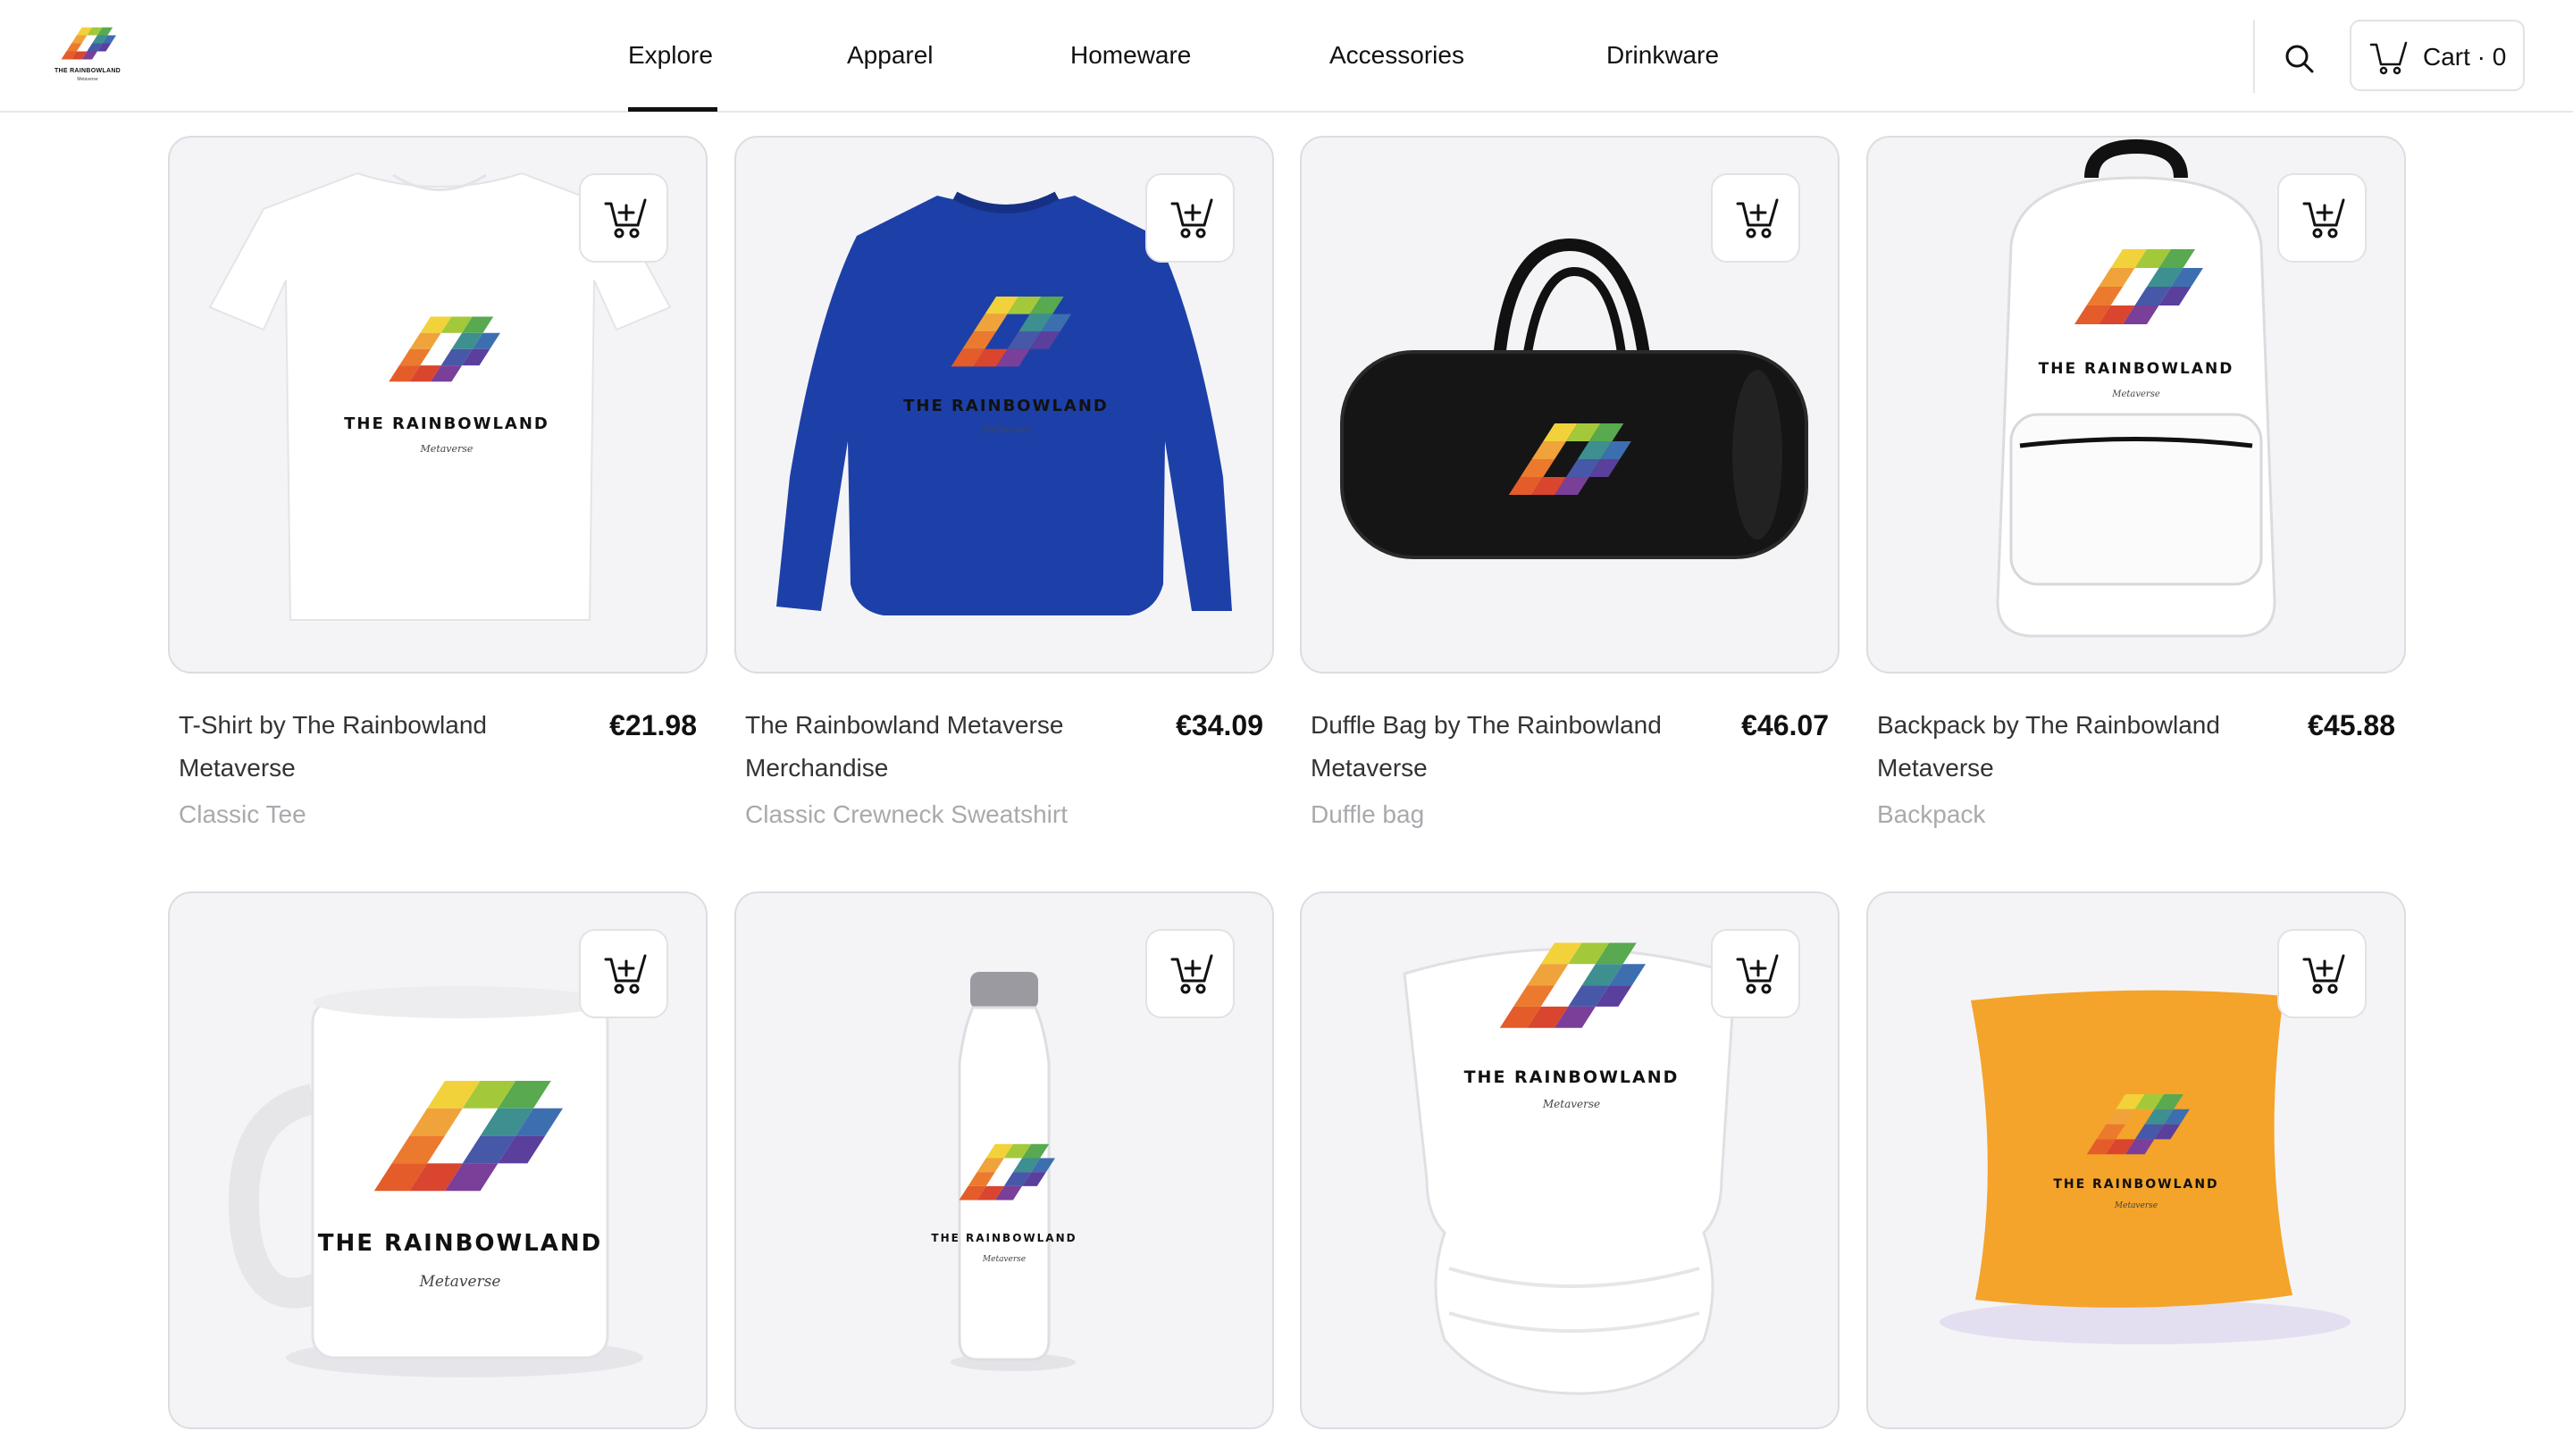 Image resolution: width=2573 pixels, height=1456 pixels. I want to click on header-divider, so click(2254, 56).